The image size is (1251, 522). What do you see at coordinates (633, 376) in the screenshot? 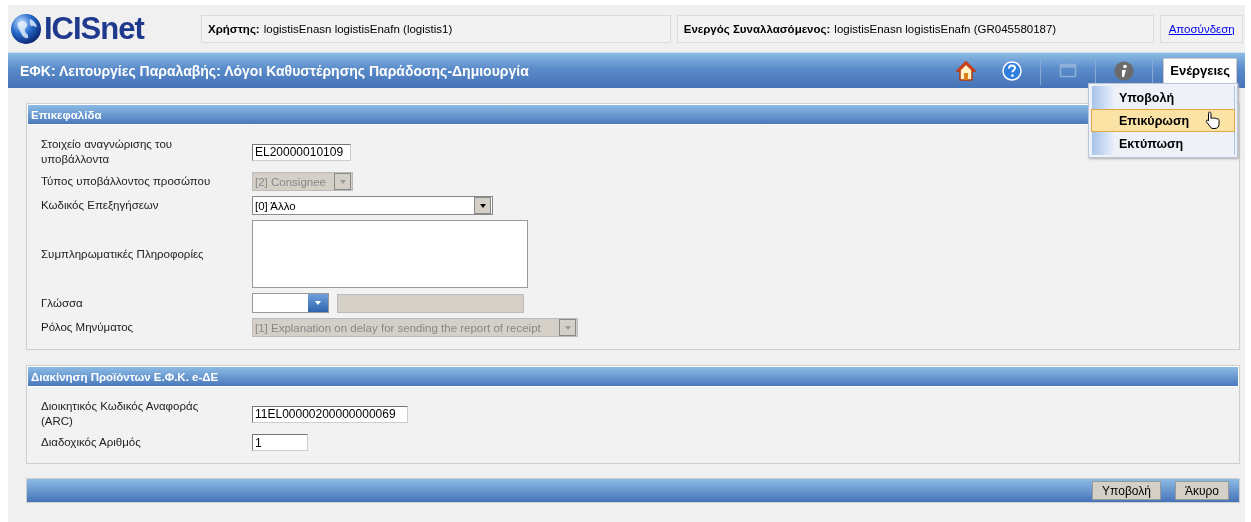
I see `section-header: Διακίνηση Προϊόντων Ε.Φ.Κ. e-ΔΕ` at bounding box center [633, 376].